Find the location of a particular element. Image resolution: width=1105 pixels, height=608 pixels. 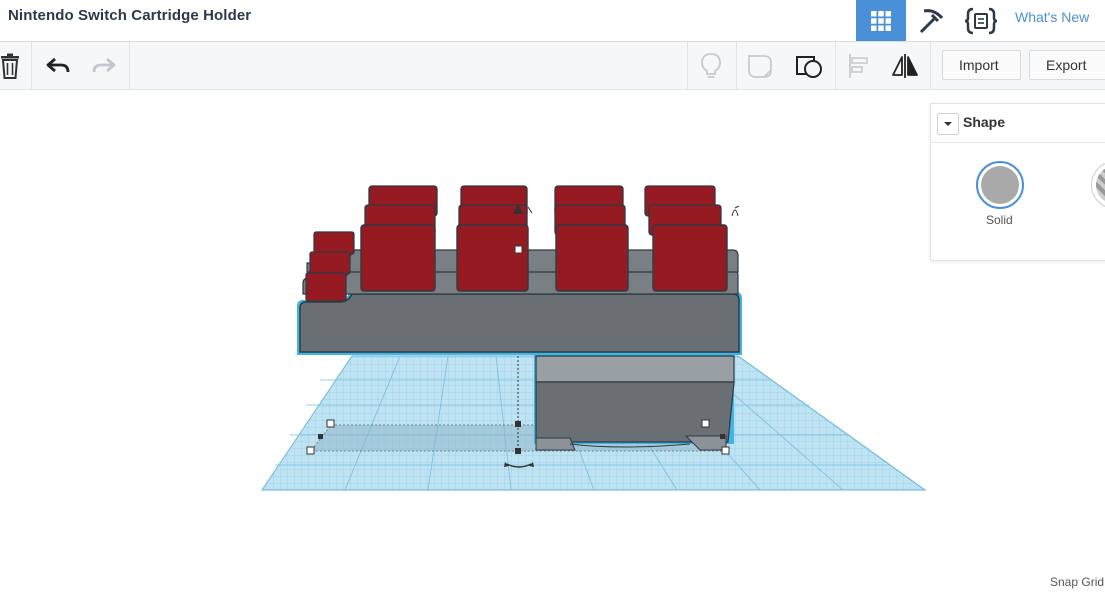

solid-swatch is located at coordinates (1000, 185).